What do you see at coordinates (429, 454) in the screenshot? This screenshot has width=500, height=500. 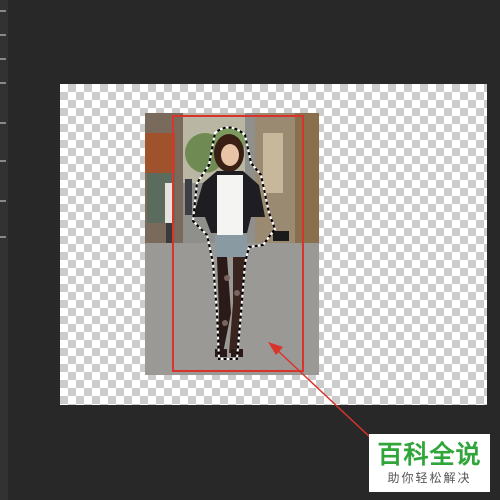 I see `watermark-title: 百科全说` at bounding box center [429, 454].